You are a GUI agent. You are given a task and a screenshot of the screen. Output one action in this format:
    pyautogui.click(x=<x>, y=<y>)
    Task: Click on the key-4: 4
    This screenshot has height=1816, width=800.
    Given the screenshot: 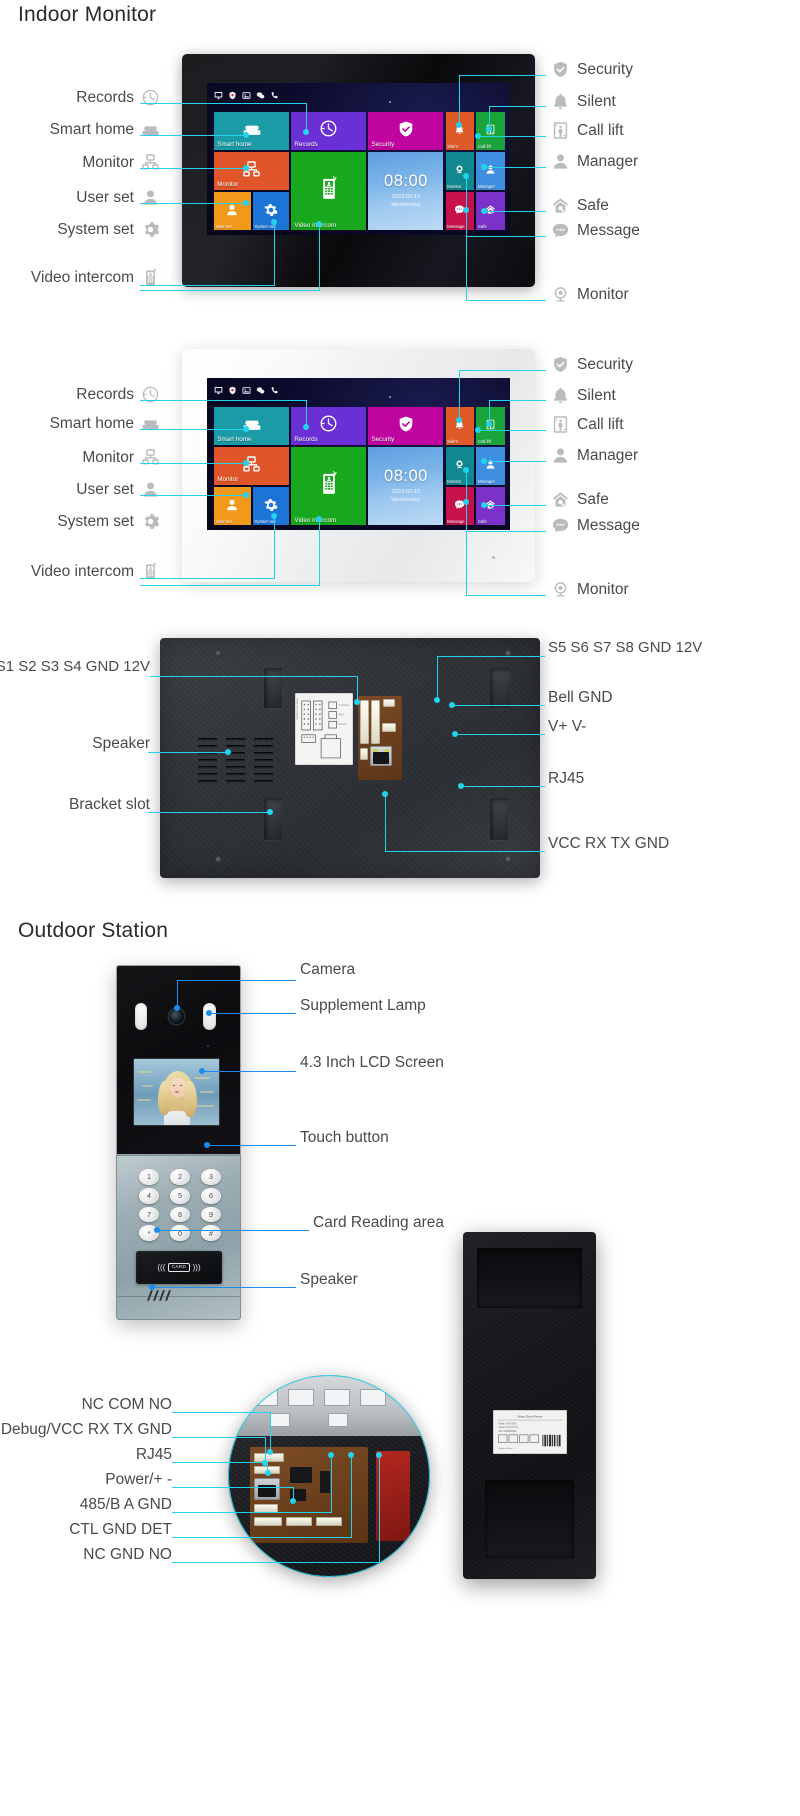 What is the action you would take?
    pyautogui.click(x=149, y=1195)
    